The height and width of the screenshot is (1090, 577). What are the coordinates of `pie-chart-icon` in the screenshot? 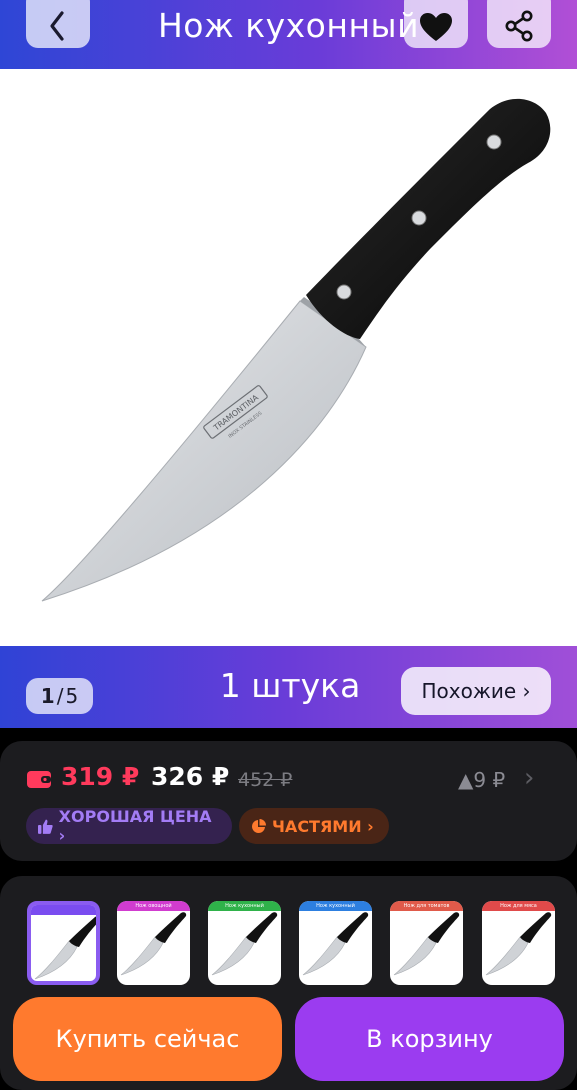 It's located at (259, 825).